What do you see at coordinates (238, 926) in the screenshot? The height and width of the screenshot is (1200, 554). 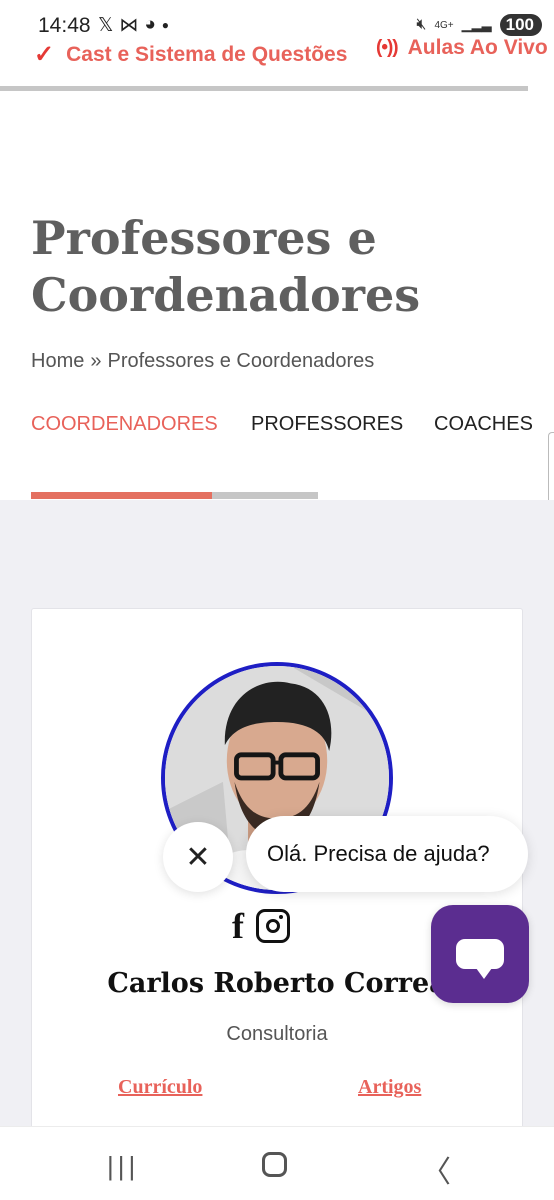 I see `facebook-icon: f` at bounding box center [238, 926].